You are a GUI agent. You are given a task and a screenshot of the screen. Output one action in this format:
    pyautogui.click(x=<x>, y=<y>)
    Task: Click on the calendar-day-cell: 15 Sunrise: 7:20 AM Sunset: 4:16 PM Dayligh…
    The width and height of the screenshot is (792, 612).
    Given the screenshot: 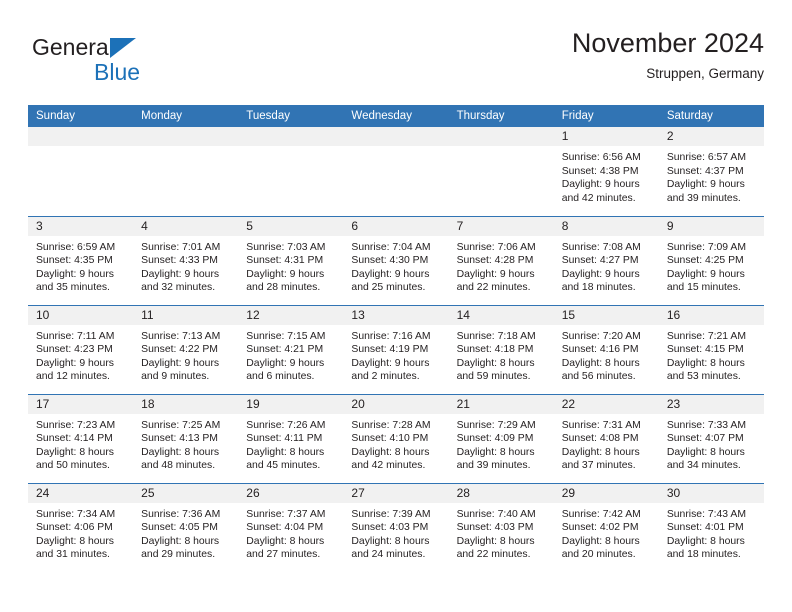 What is the action you would take?
    pyautogui.click(x=606, y=349)
    